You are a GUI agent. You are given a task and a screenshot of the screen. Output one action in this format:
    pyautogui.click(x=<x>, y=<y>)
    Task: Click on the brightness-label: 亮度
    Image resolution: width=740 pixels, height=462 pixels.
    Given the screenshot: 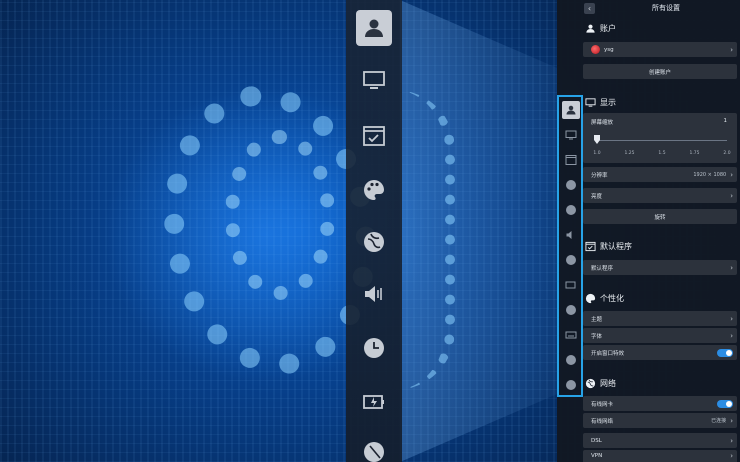 What is the action you would take?
    pyautogui.click(x=597, y=196)
    